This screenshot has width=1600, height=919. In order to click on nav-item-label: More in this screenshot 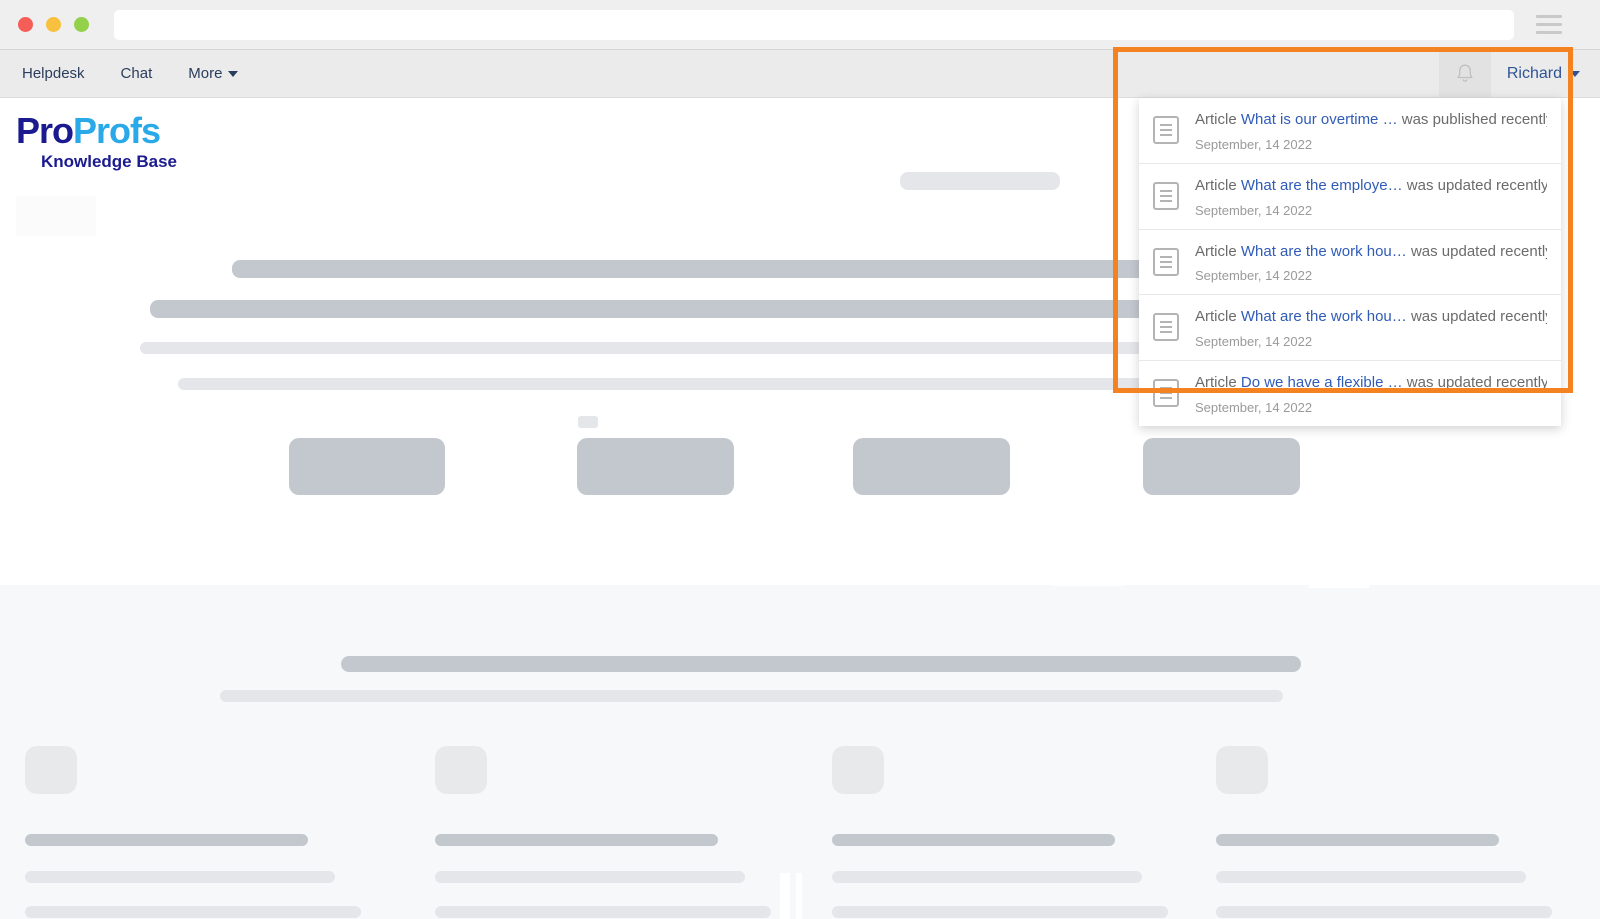, I will do `click(205, 73)`.